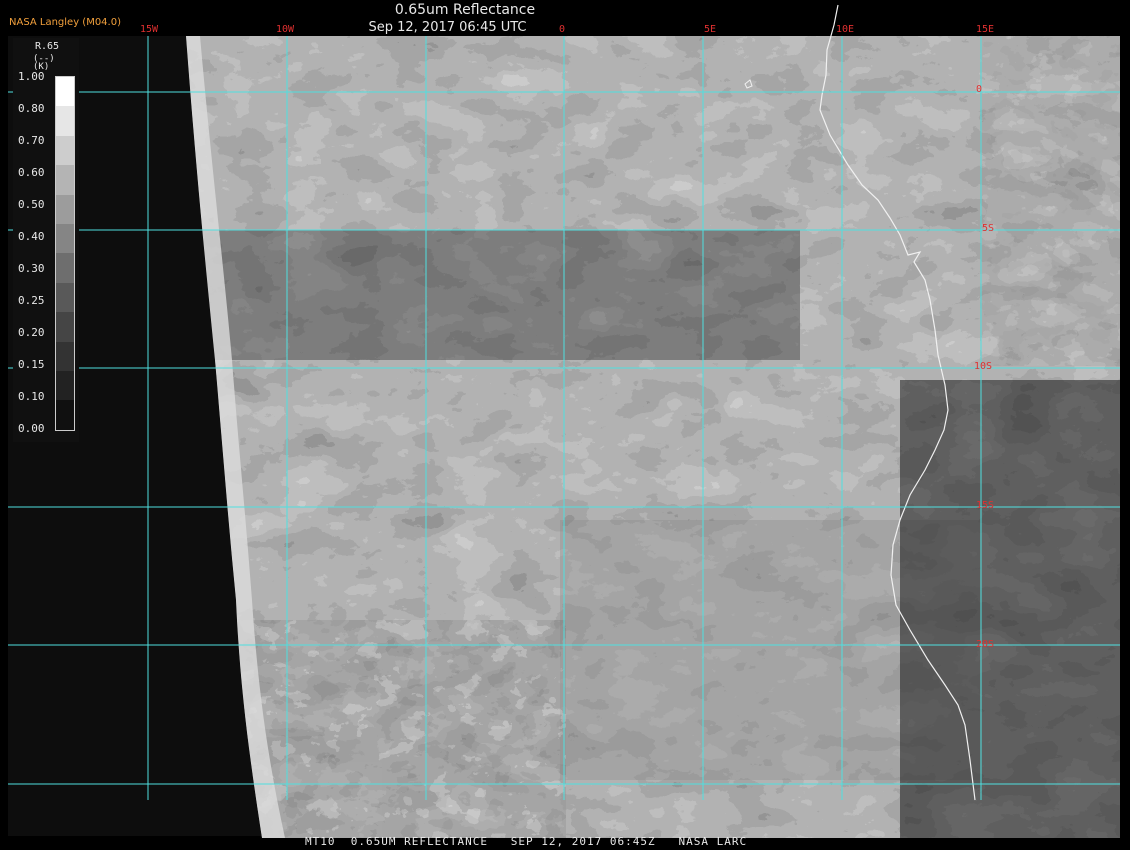  I want to click on lon-label-10e: 10E, so click(845, 29).